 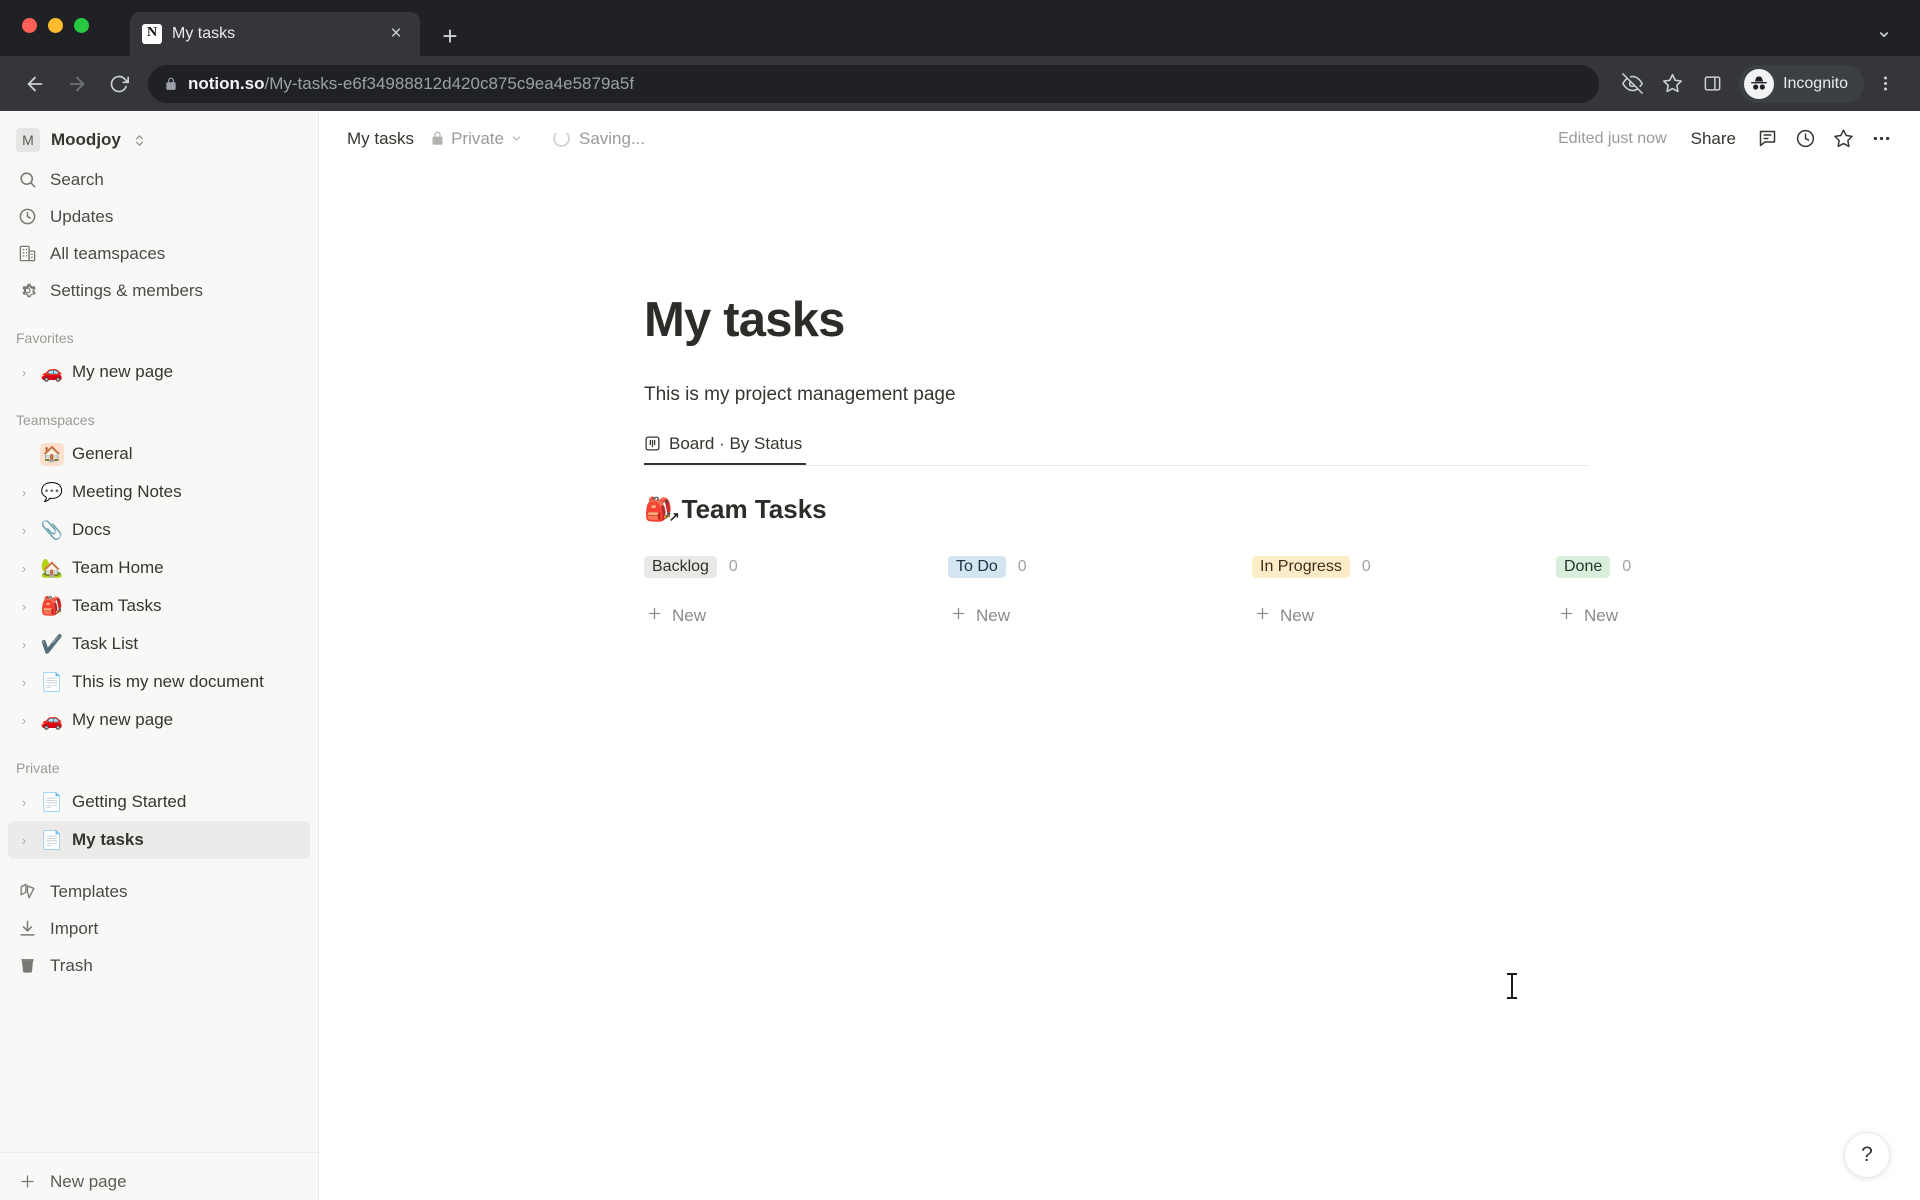 What do you see at coordinates (168, 681) in the screenshot?
I see `sidebar-page-label: This is my new document` at bounding box center [168, 681].